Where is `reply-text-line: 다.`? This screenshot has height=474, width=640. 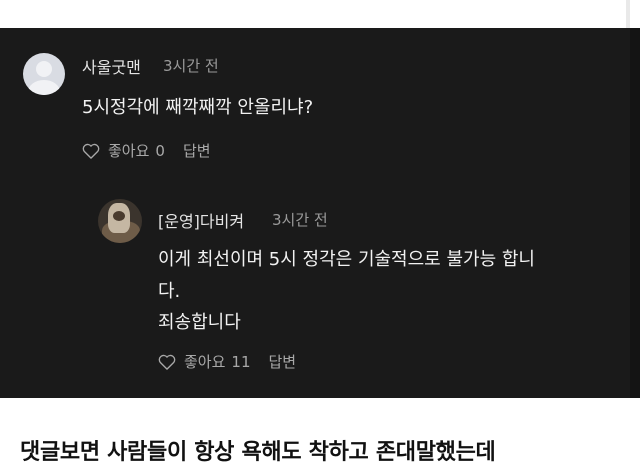 reply-text-line: 다. is located at coordinates (169, 291).